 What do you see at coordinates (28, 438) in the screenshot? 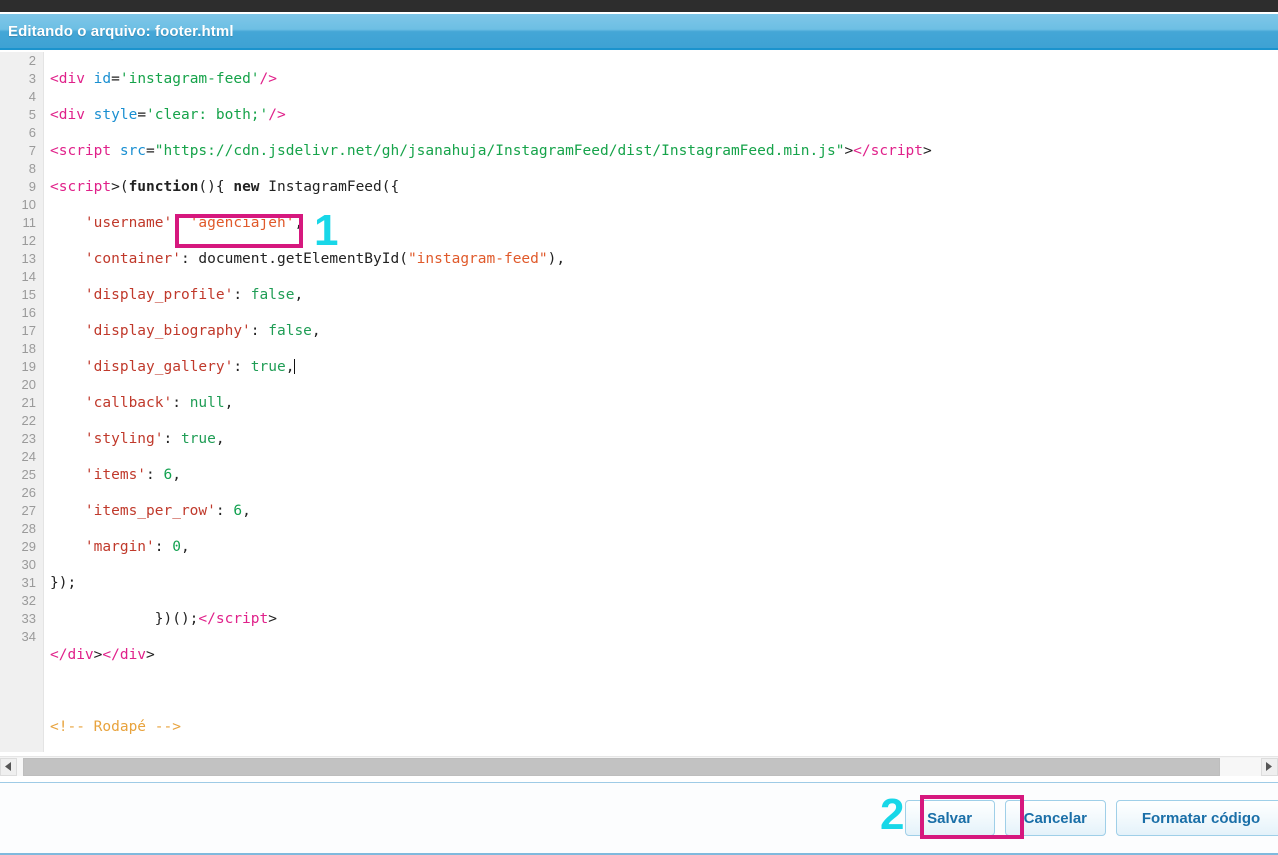
I see `line-number: 23` at bounding box center [28, 438].